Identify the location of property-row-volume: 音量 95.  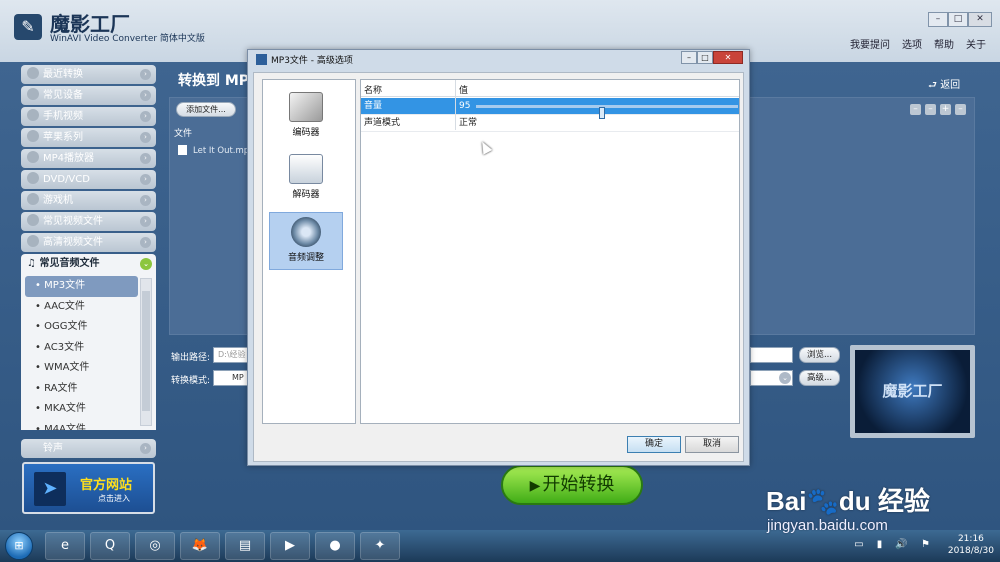
(550, 108).